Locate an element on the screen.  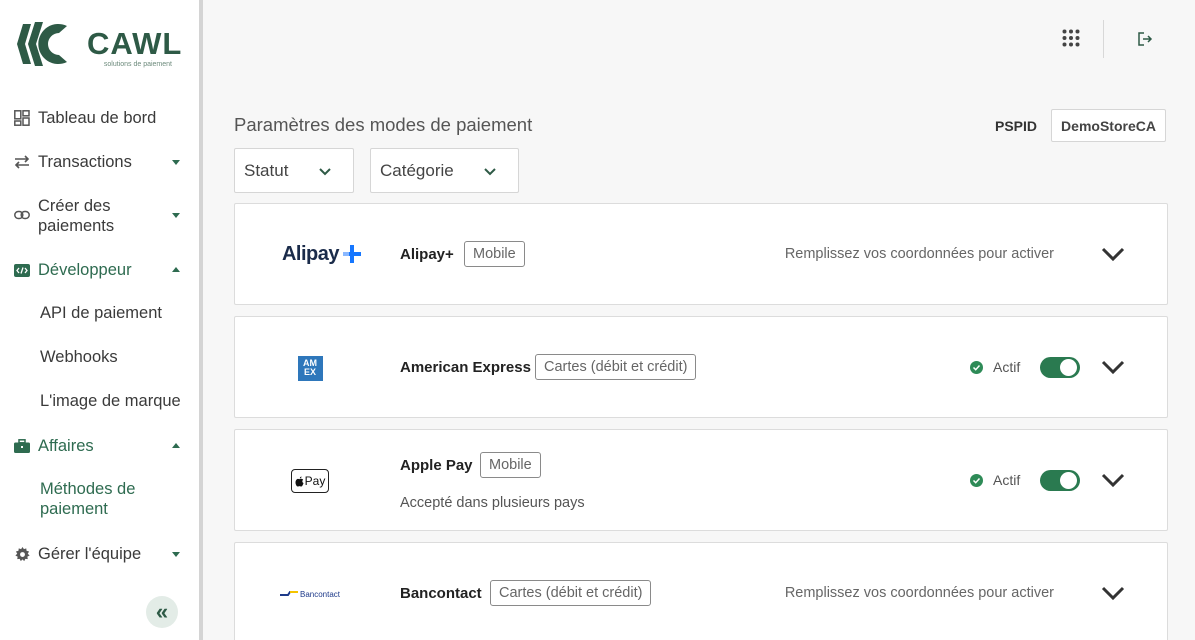
apple-pay-logo: Pay is located at coordinates (310, 481).